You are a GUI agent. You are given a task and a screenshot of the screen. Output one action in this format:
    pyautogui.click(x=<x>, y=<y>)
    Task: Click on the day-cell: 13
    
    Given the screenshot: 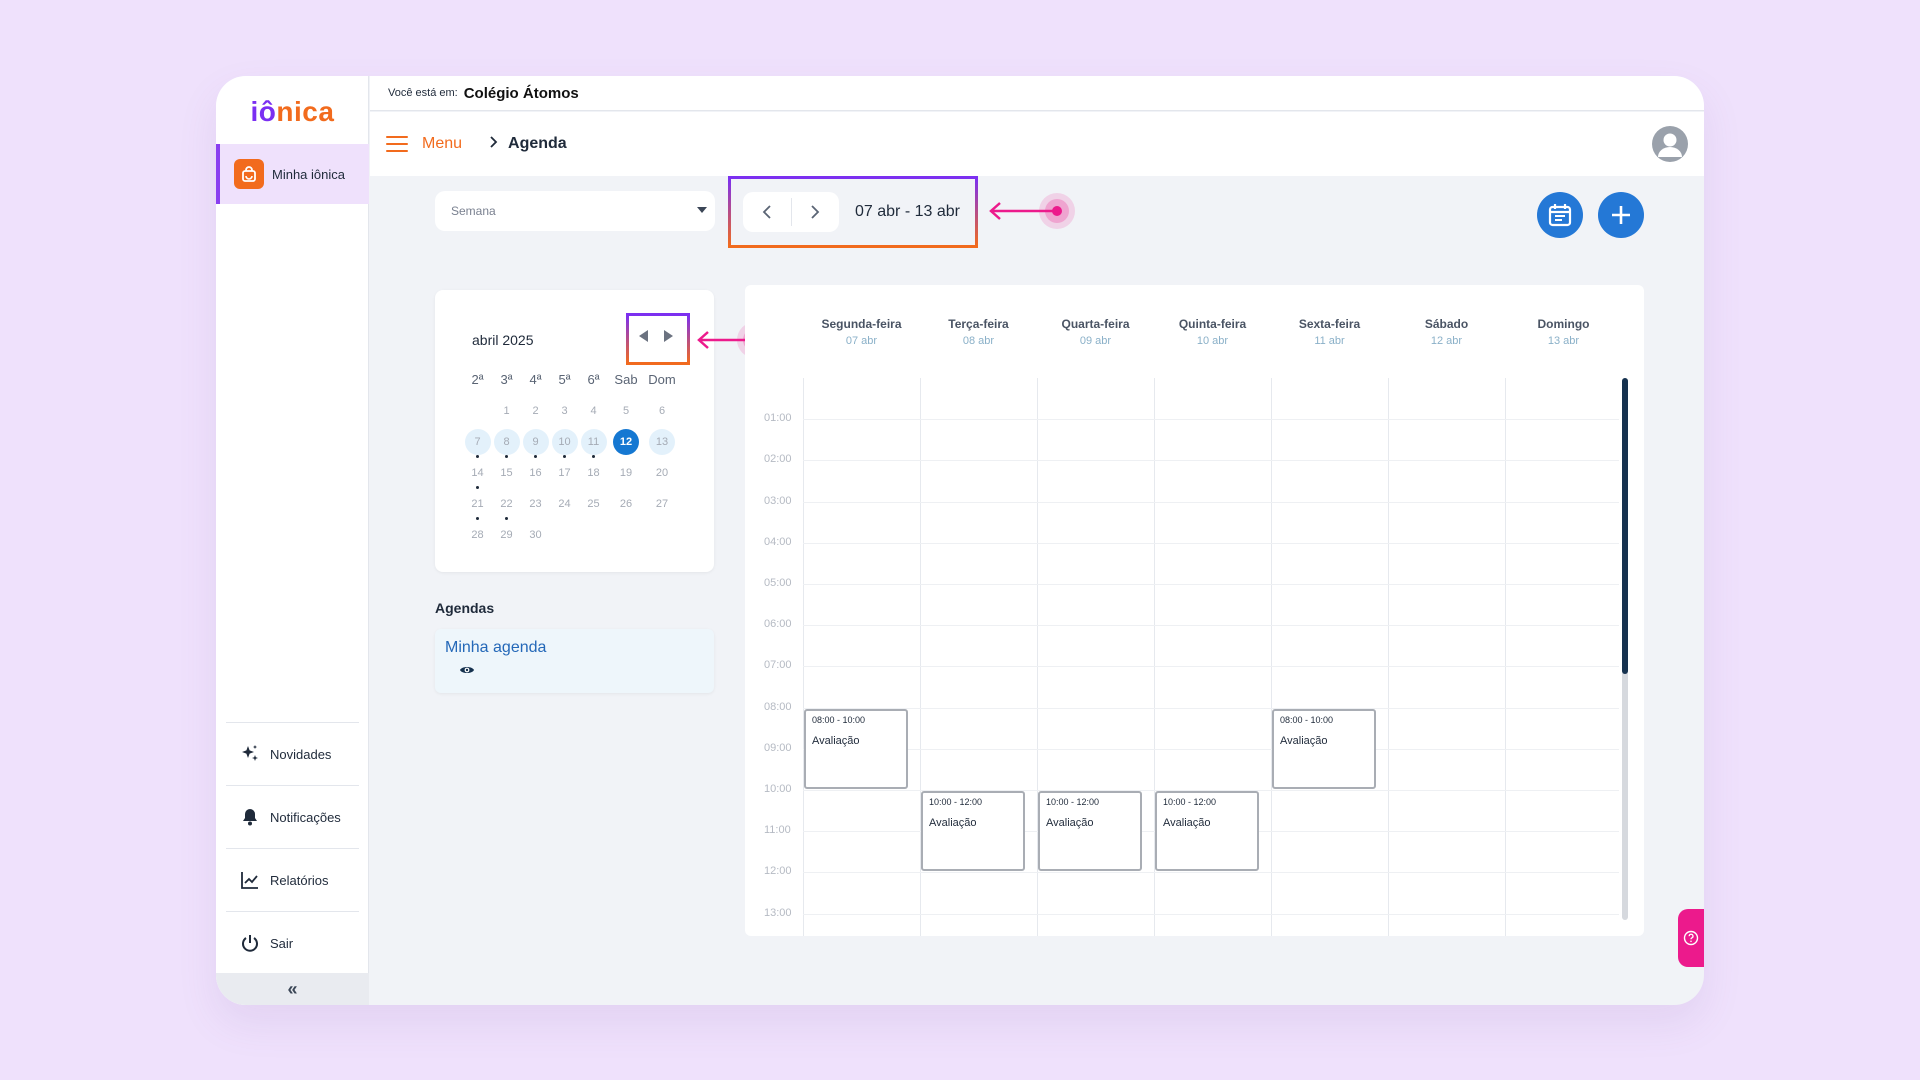 What is the action you would take?
    pyautogui.click(x=662, y=441)
    